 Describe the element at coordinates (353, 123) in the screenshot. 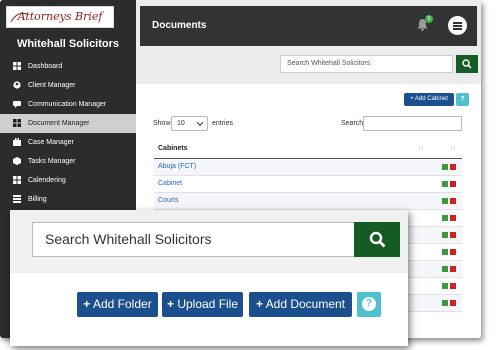

I see `table-search-label: Search:` at that location.